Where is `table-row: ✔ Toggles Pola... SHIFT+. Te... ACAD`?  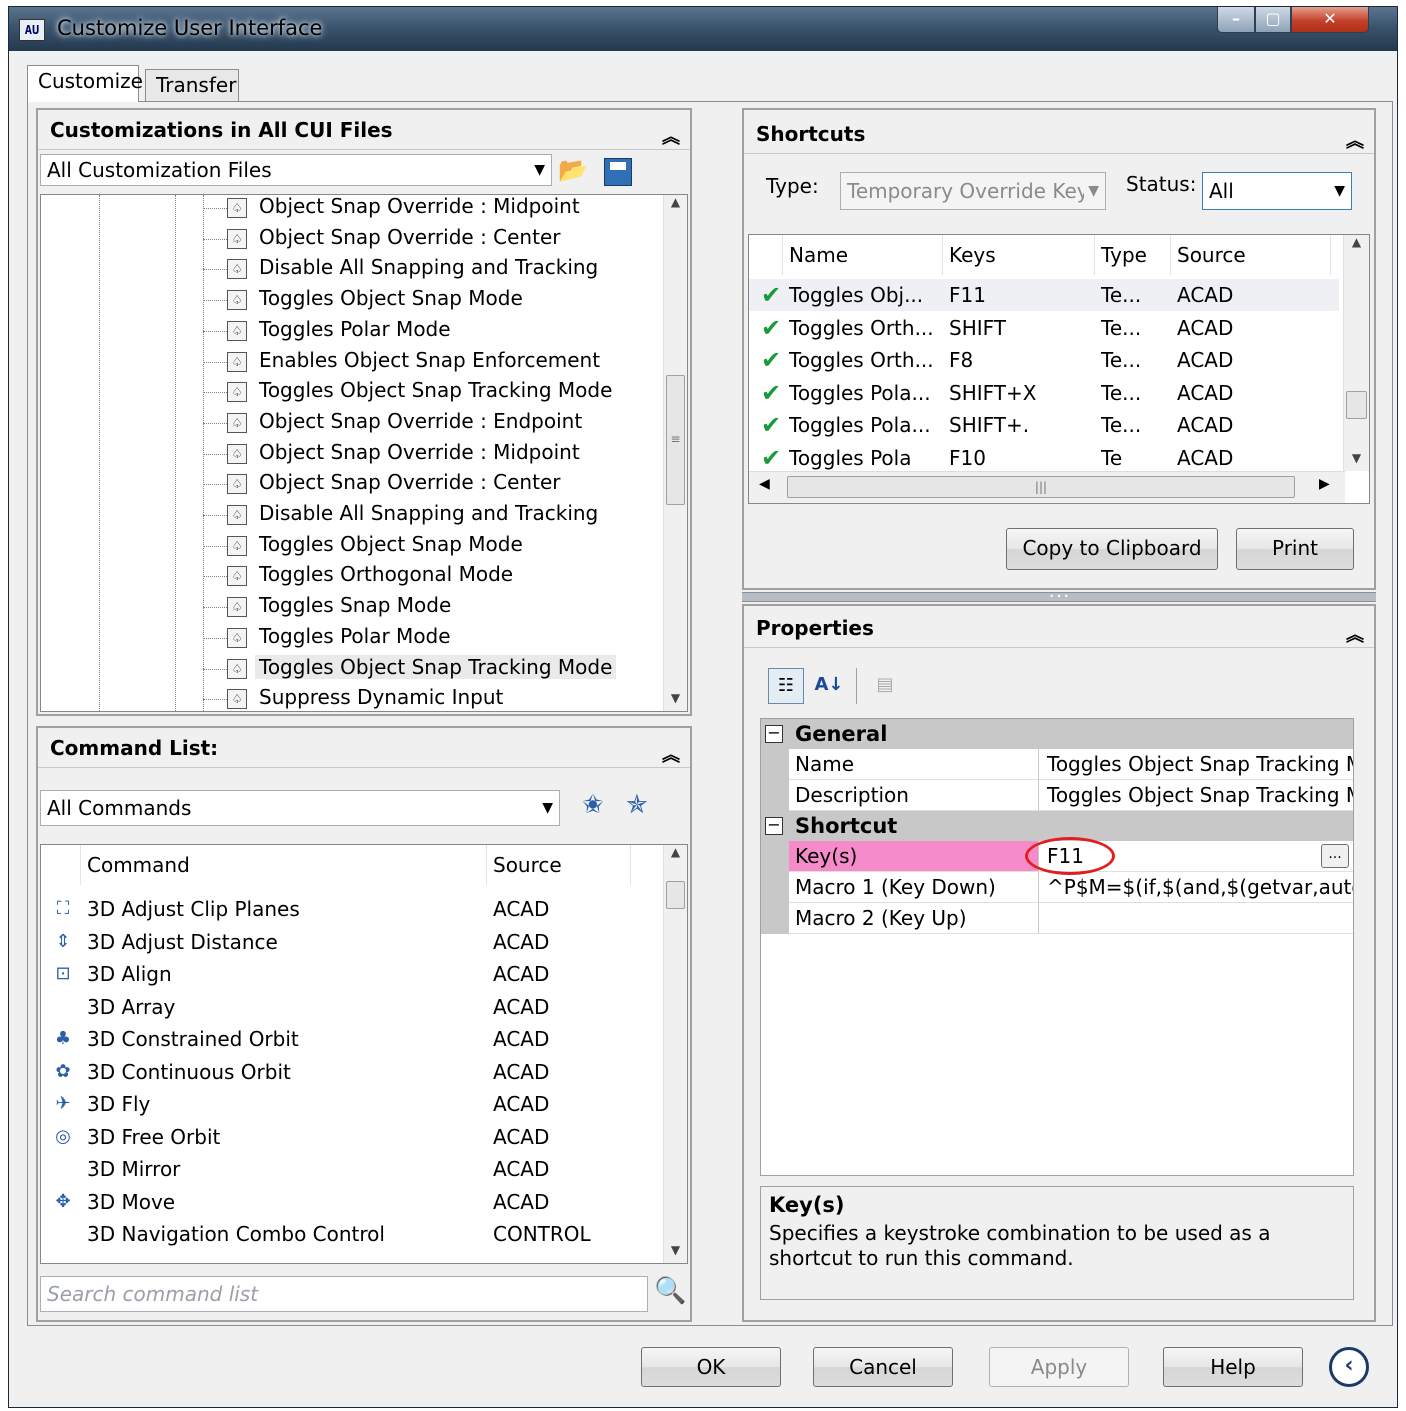 table-row: ✔ Toggles Pola... SHIFT+. Te... ACAD is located at coordinates (1044, 425).